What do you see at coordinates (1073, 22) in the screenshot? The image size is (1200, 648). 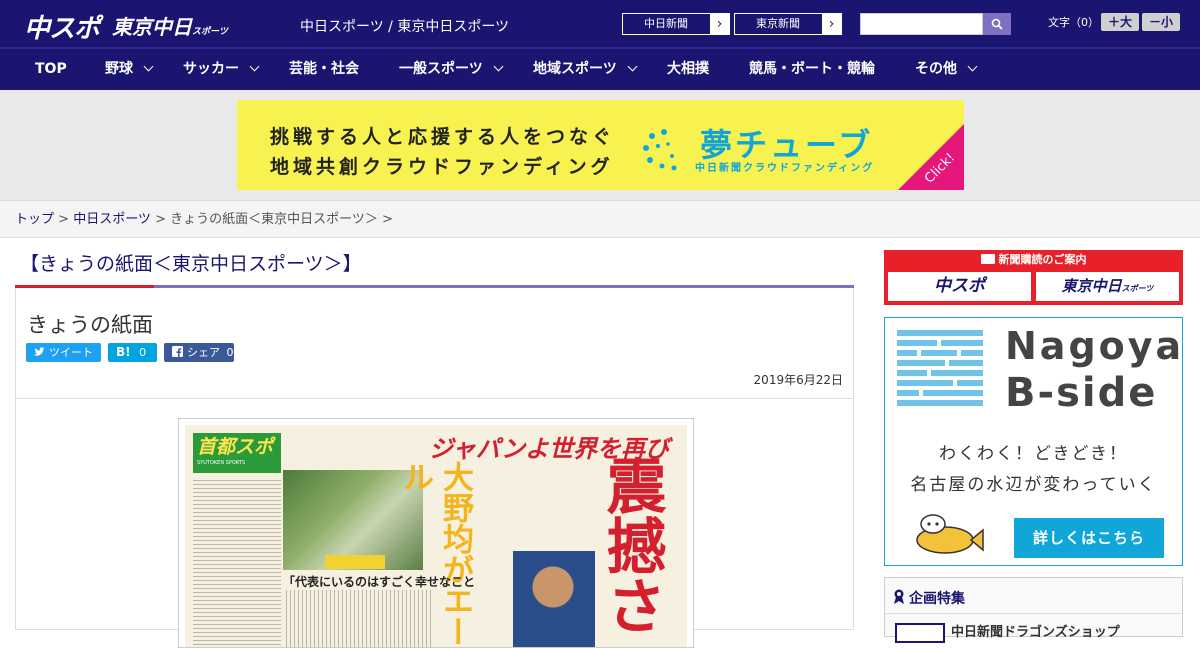 I see `font-size-label: 文字（0）` at bounding box center [1073, 22].